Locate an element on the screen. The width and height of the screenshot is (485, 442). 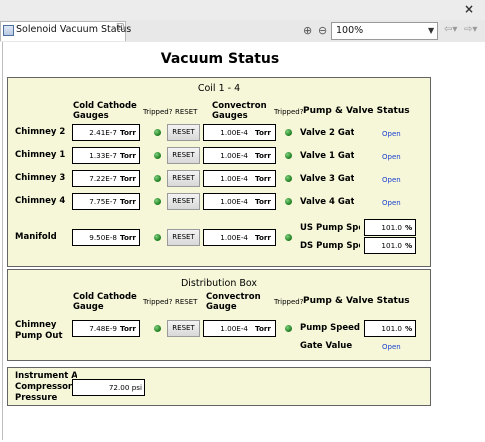
row-label-chimney-1: Chimney 1 is located at coordinates (40, 155).